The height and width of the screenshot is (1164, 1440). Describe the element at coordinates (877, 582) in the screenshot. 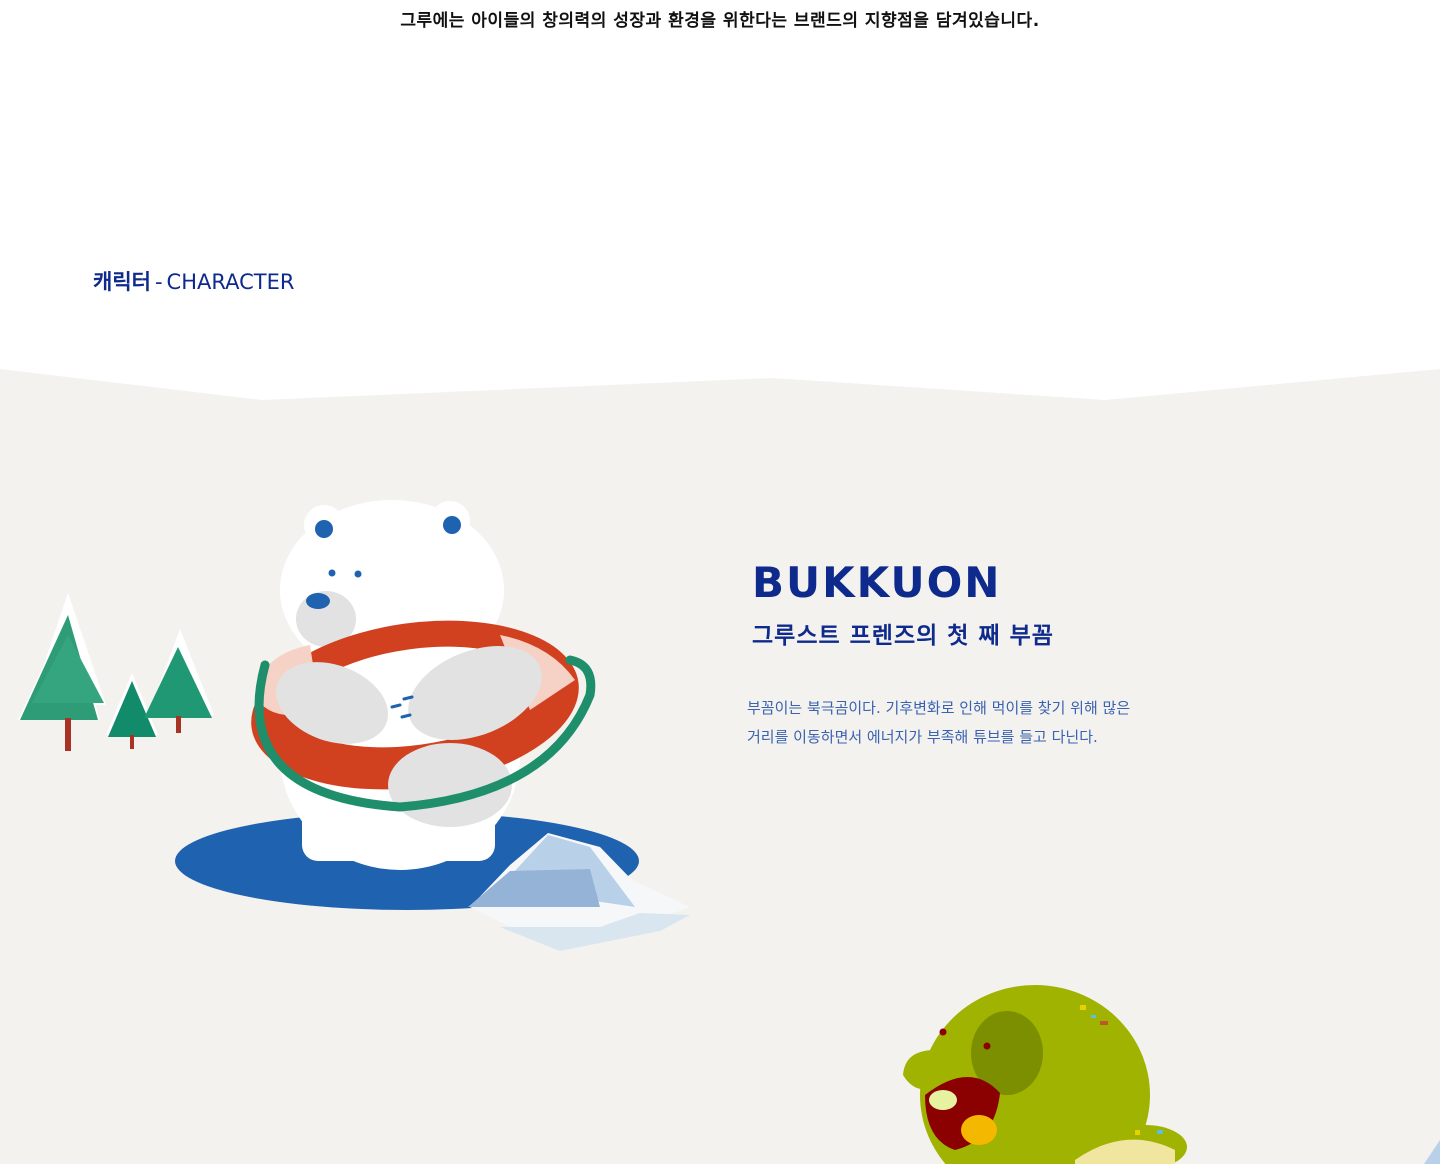

I see `character-name: BUKKUON` at that location.